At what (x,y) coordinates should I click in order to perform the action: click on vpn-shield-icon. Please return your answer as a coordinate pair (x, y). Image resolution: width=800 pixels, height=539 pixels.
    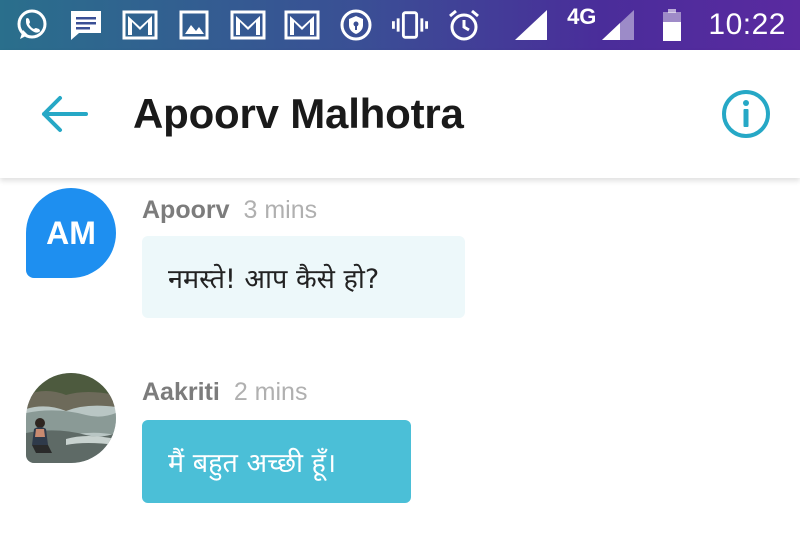
    Looking at the image, I should click on (356, 25).